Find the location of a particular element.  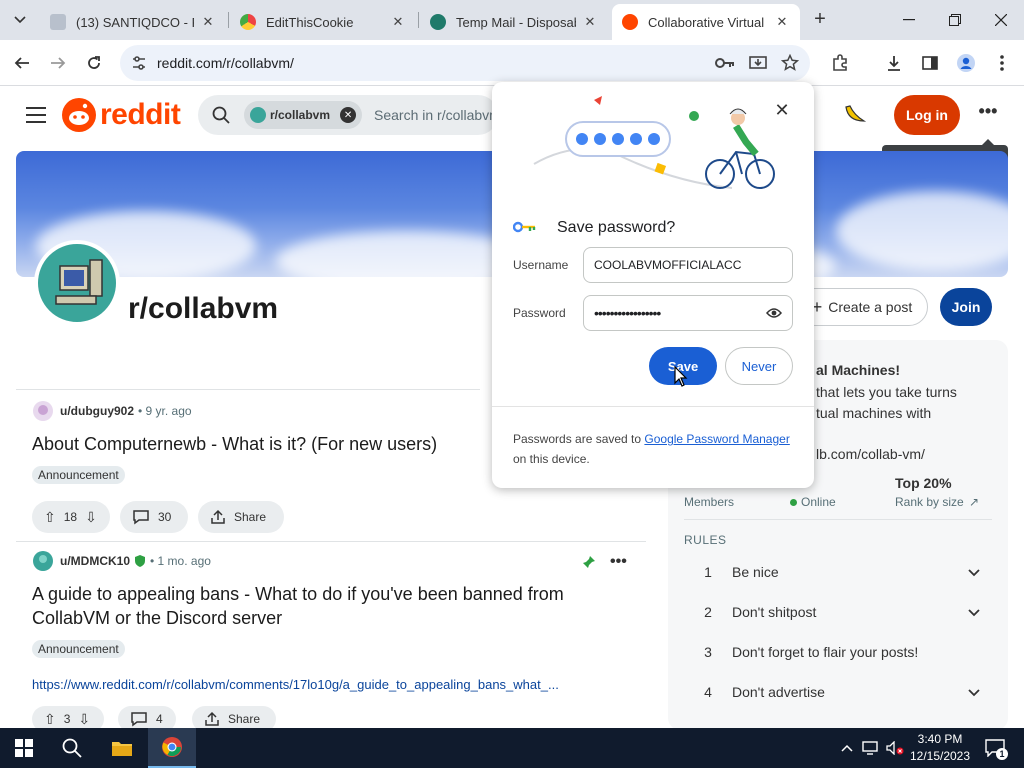

tab-label: Collaborative Virtual M is located at coordinates (708, 22).